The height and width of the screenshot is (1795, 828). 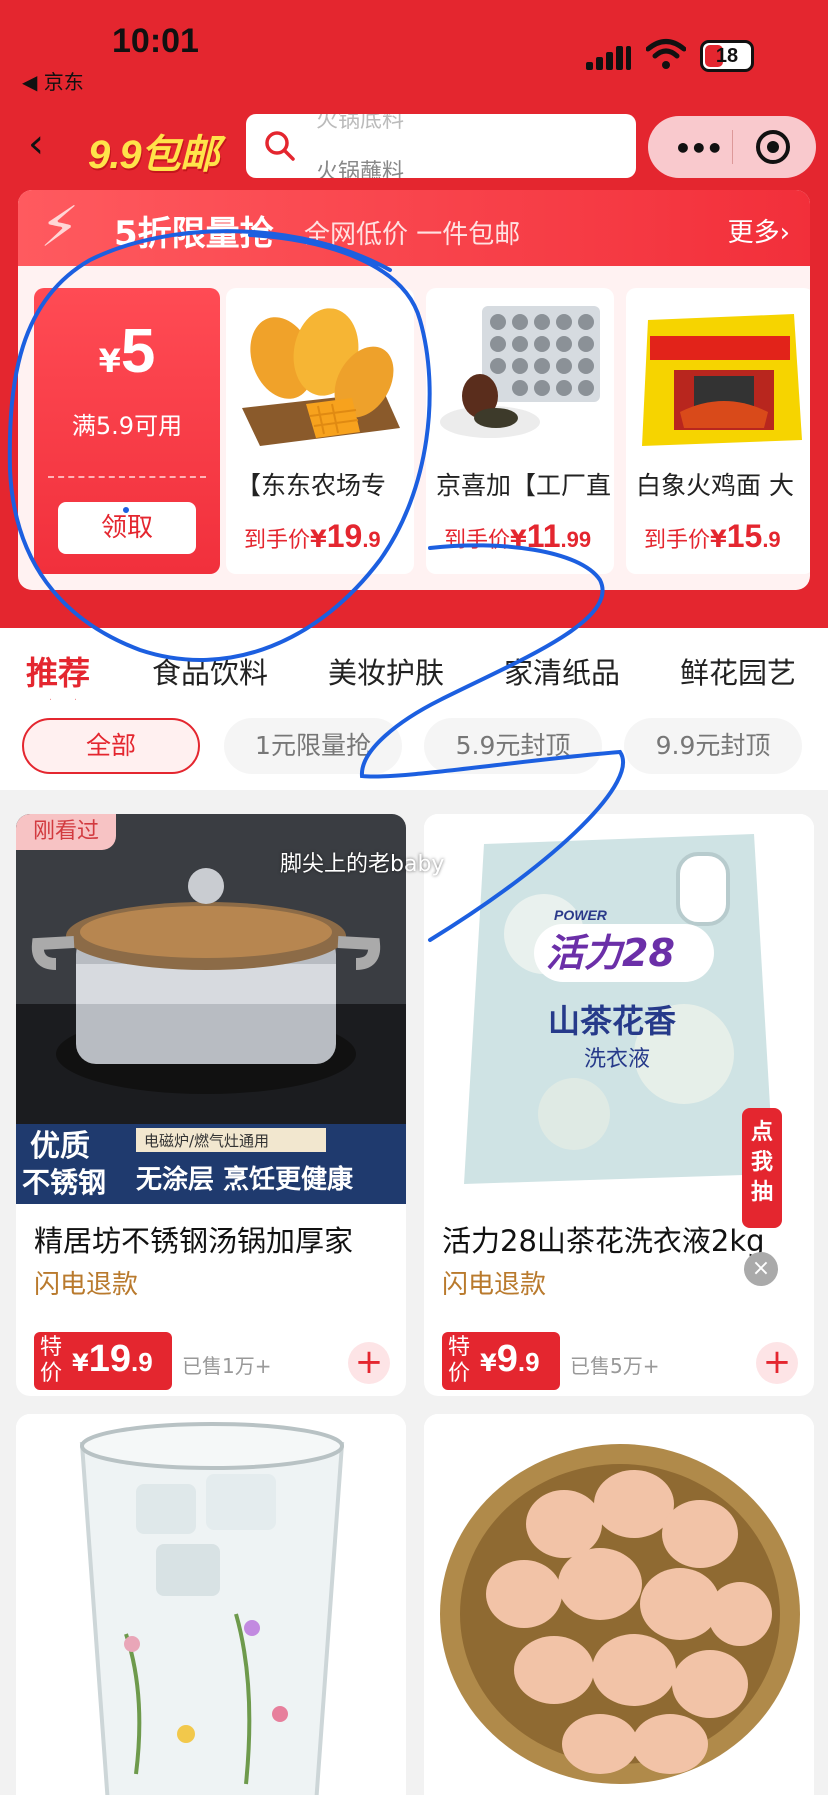 I want to click on tab-food-drink: 食品饮料, so click(x=210, y=671).